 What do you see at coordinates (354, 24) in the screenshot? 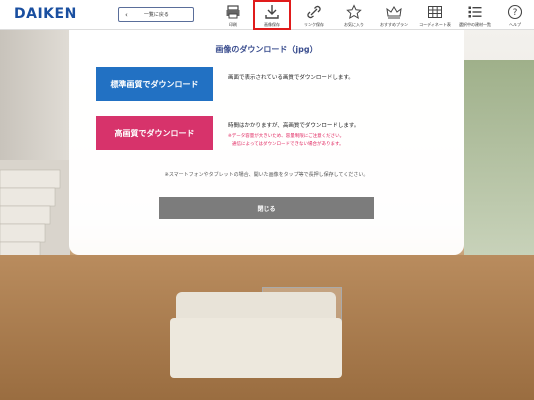
I see `favorite-label: お気に入り` at bounding box center [354, 24].